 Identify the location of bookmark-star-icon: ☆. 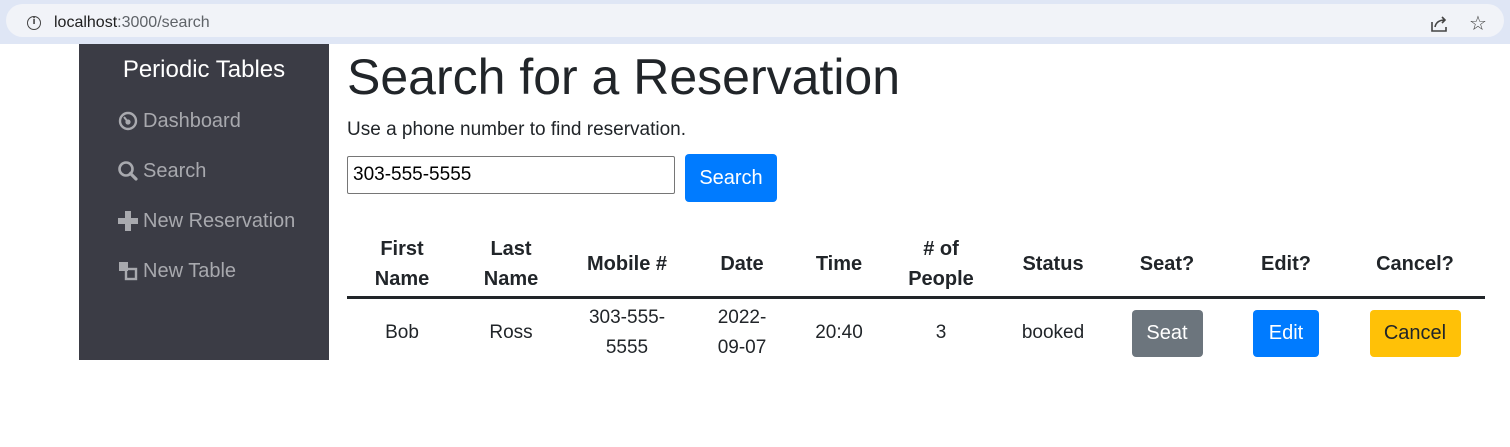
(1478, 23).